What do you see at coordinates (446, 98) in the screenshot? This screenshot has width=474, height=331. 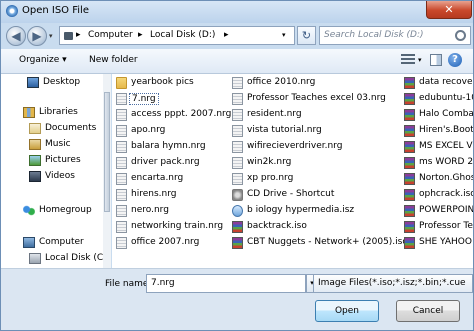 I see `file-item-label: edubuntu-10` at bounding box center [446, 98].